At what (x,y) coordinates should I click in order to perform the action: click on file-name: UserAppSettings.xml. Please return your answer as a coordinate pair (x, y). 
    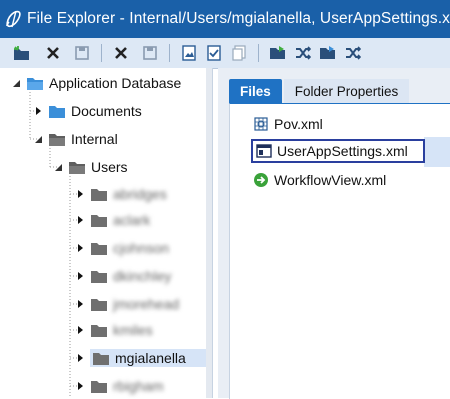
    Looking at the image, I should click on (342, 151).